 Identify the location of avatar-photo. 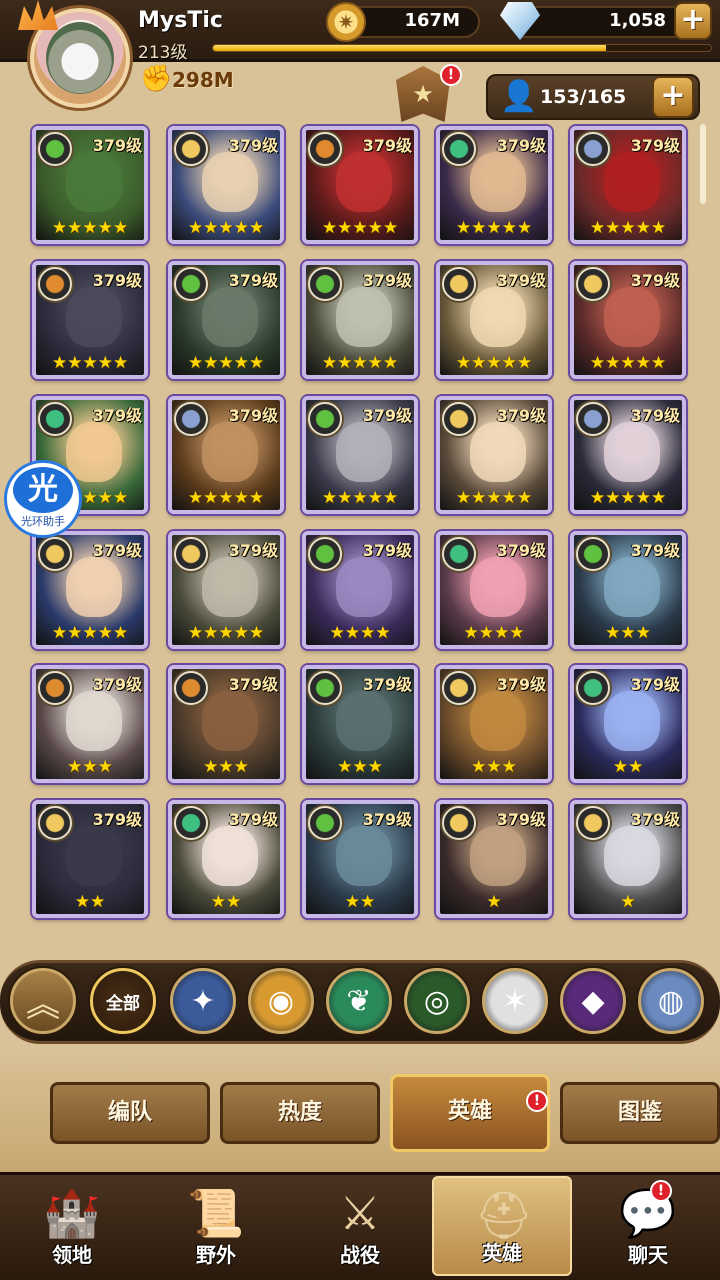
(80, 58).